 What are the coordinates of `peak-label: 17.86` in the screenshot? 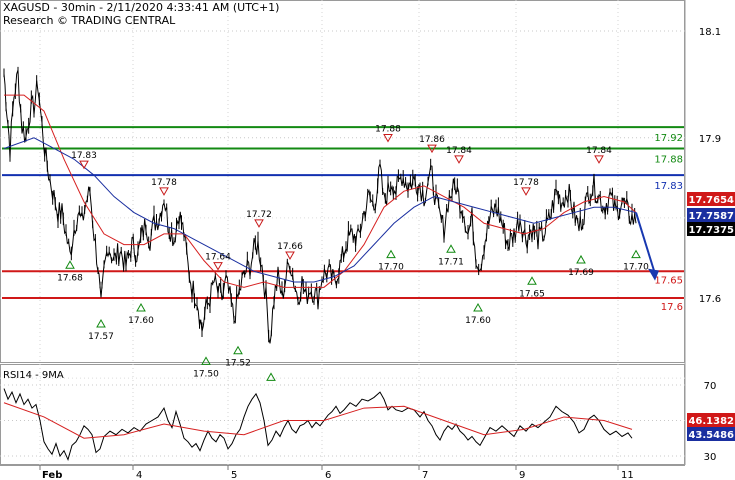 It's located at (432, 140).